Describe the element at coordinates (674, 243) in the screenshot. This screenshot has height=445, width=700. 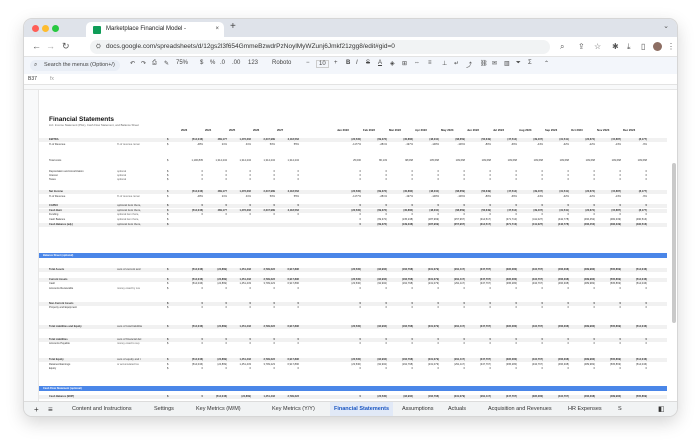
I see `vertical-scrollbar` at that location.